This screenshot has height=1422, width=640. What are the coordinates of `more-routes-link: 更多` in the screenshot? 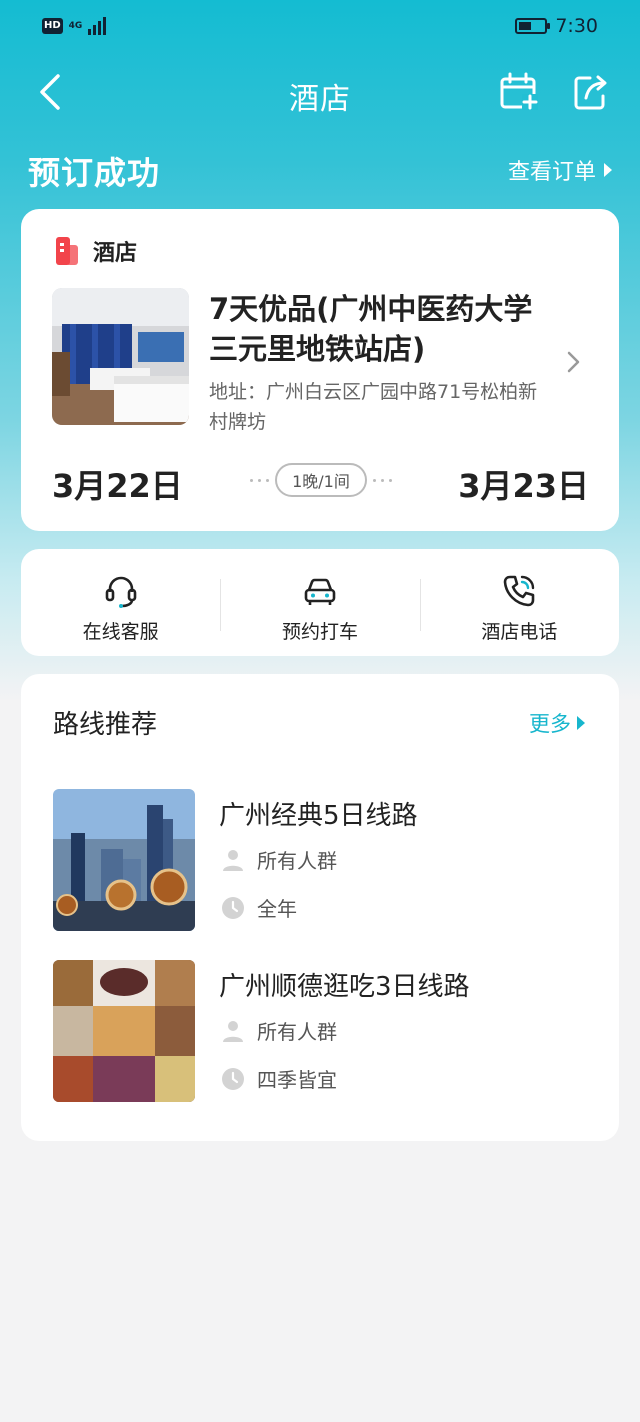 It's located at (557, 723).